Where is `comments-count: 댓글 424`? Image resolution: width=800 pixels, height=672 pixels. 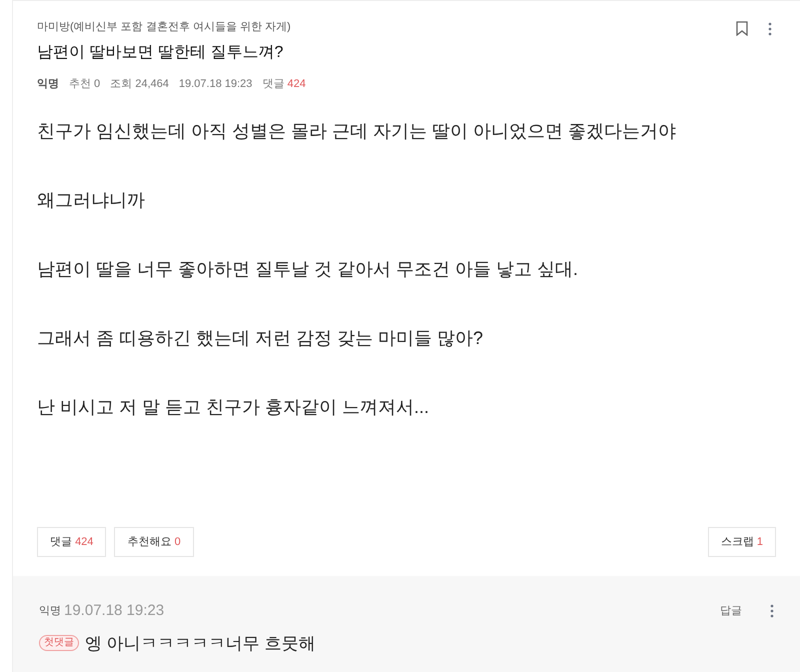 comments-count: 댓글 424 is located at coordinates (284, 84).